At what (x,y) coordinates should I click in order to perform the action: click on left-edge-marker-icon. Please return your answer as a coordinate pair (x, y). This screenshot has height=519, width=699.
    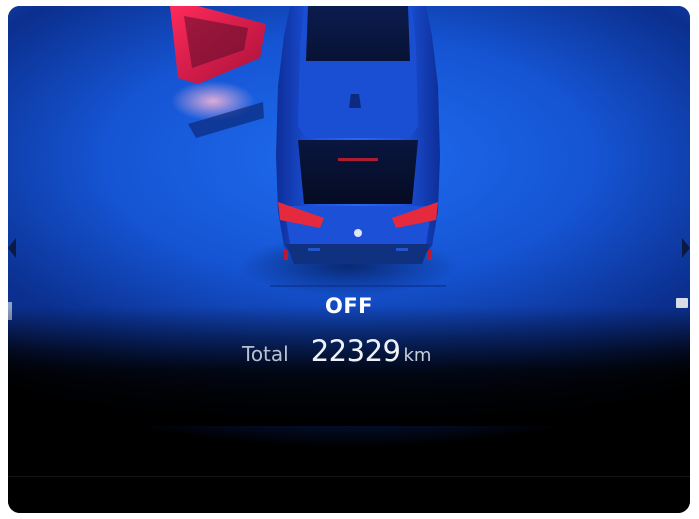
    Looking at the image, I should click on (12, 248).